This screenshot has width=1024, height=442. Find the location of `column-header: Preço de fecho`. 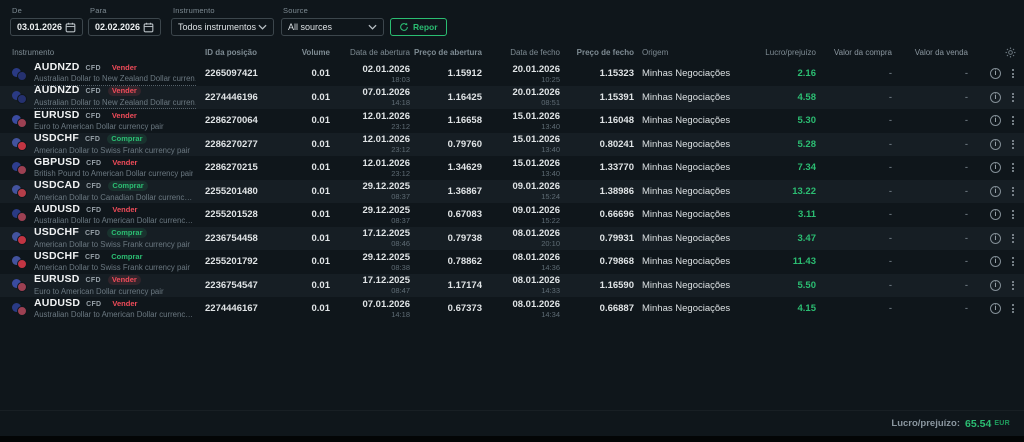

column-header: Preço de fecho is located at coordinates (601, 52).